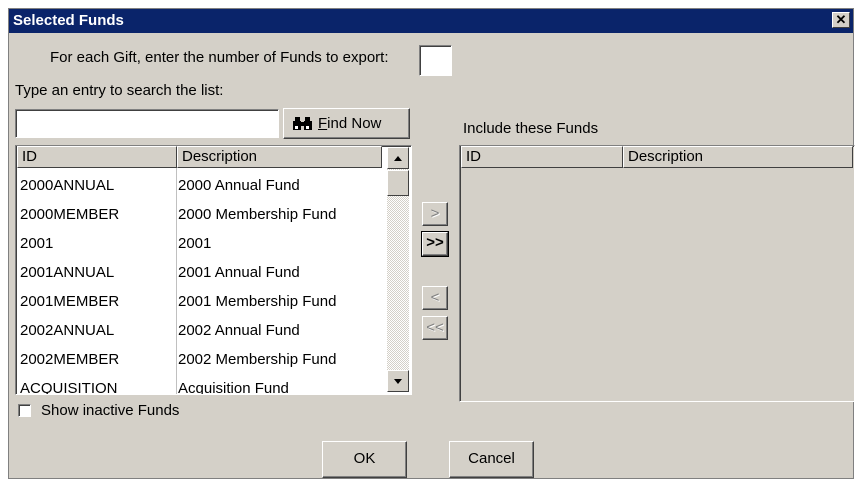 This screenshot has width=860, height=485. I want to click on fund-description: 2002 Membership Fund, so click(257, 359).